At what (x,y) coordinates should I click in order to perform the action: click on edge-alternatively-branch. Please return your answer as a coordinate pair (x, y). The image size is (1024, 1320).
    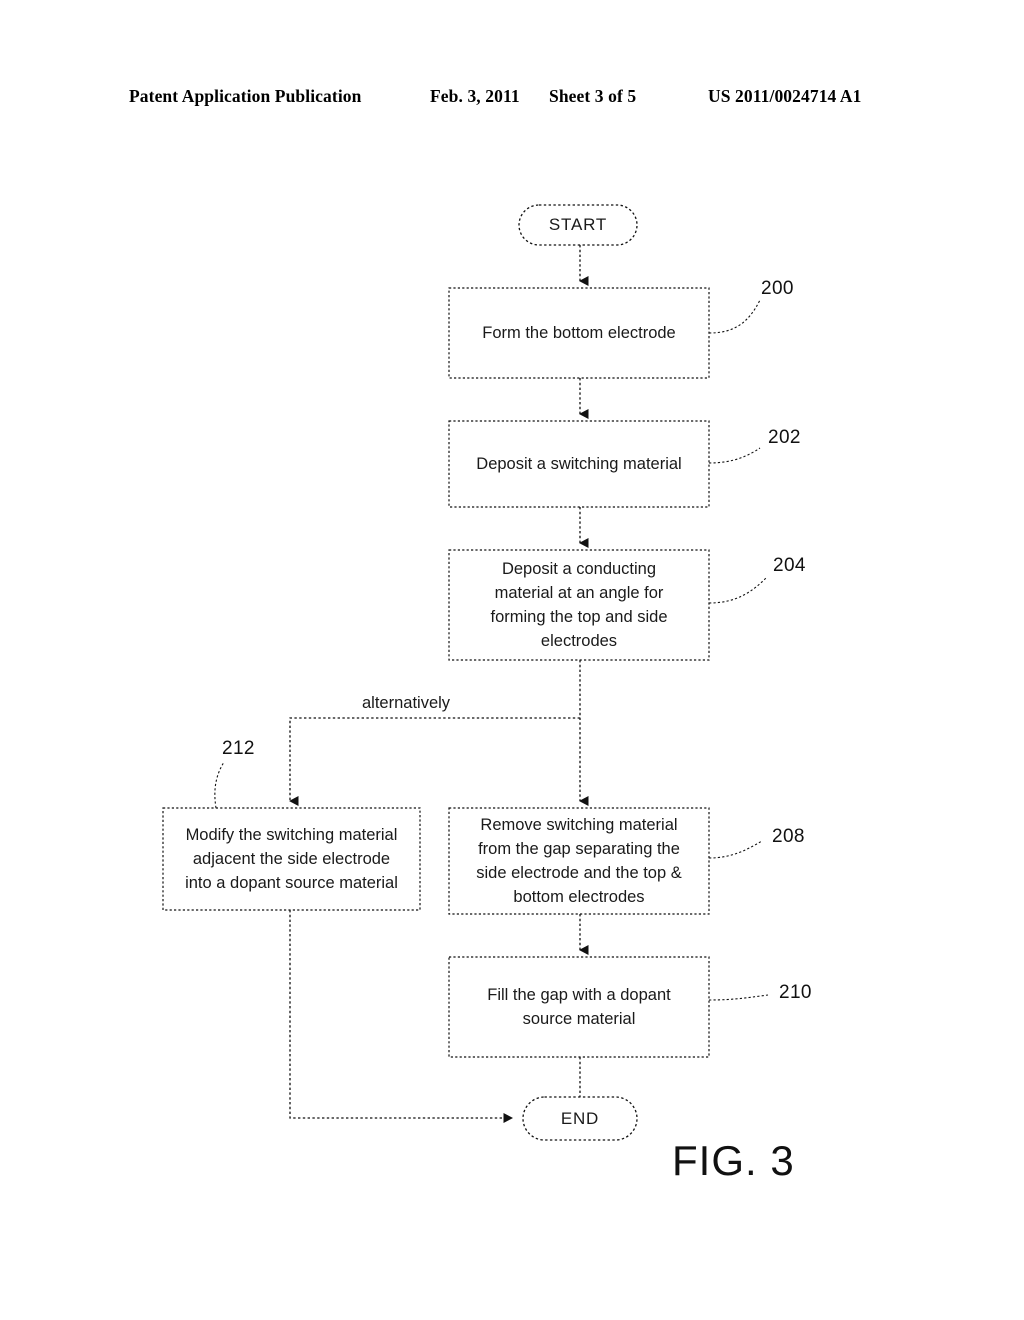
    Looking at the image, I should click on (434, 761).